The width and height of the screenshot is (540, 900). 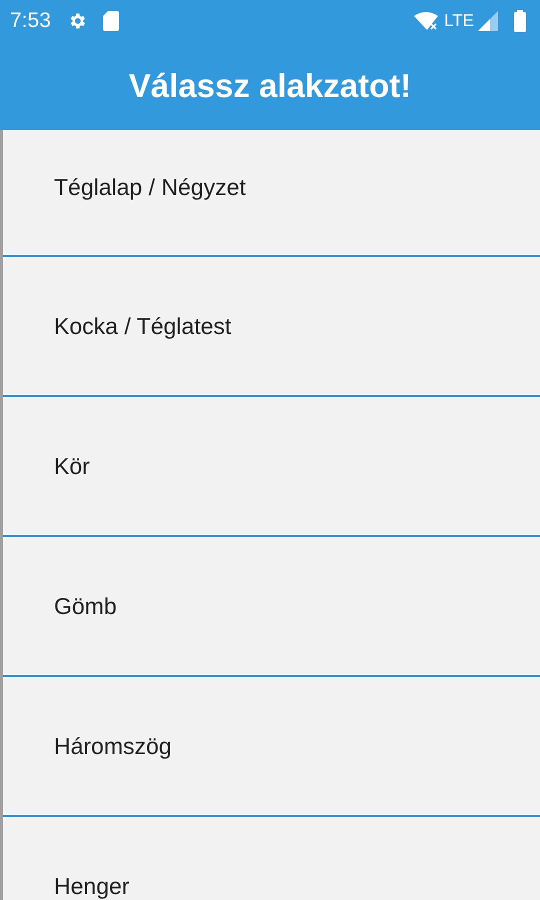 I want to click on network-label: LTE, so click(x=459, y=21).